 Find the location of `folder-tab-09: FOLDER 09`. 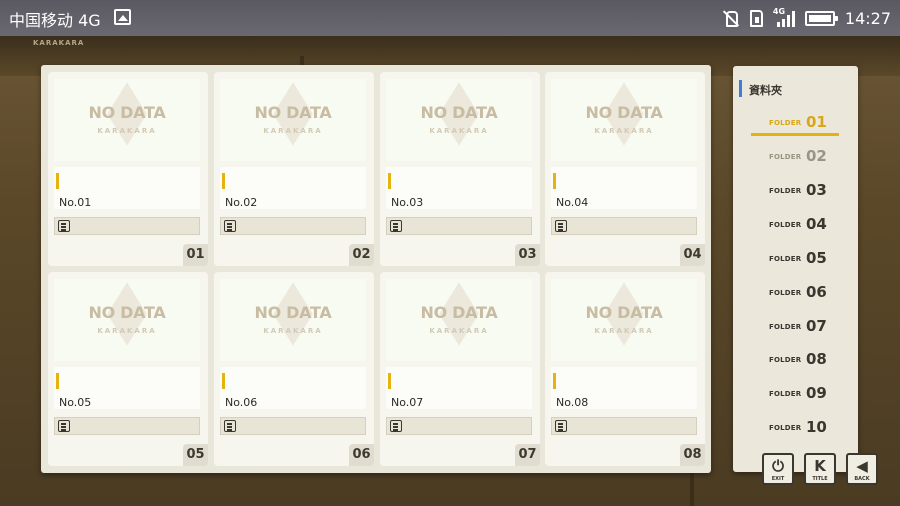

folder-tab-09: FOLDER 09 is located at coordinates (795, 394).